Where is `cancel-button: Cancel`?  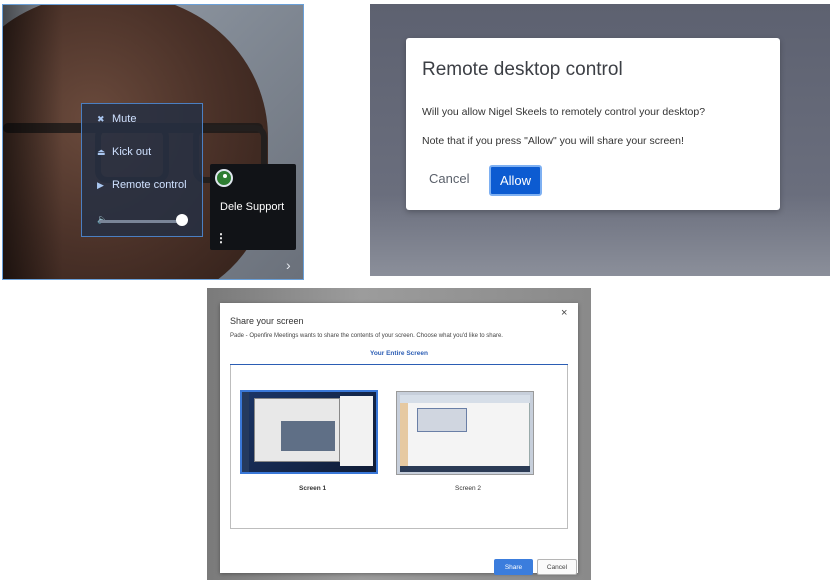 cancel-button: Cancel is located at coordinates (449, 178).